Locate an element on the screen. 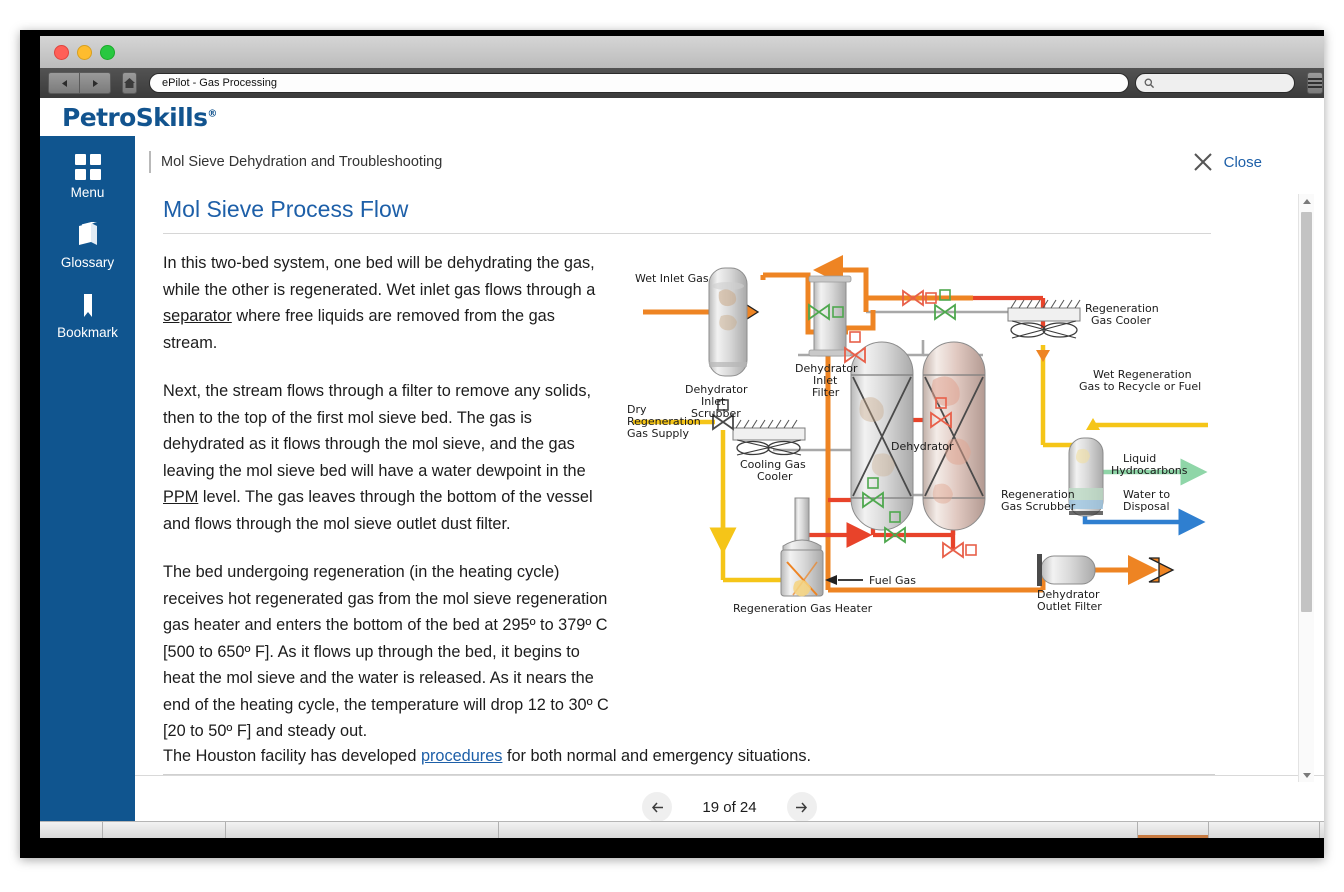  label-regeneration-gas-heater: Regeneration Gas Heater is located at coordinates (803, 608).